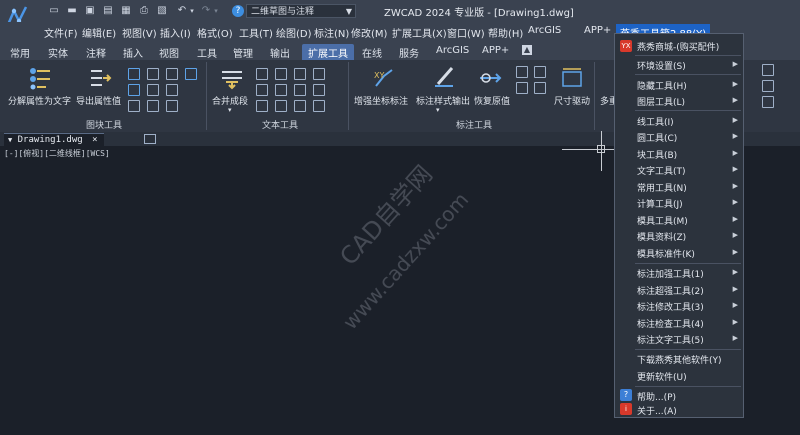 This screenshot has width=800, height=435. I want to click on menu-item-env-settings: 环境设置(S), so click(661, 65).